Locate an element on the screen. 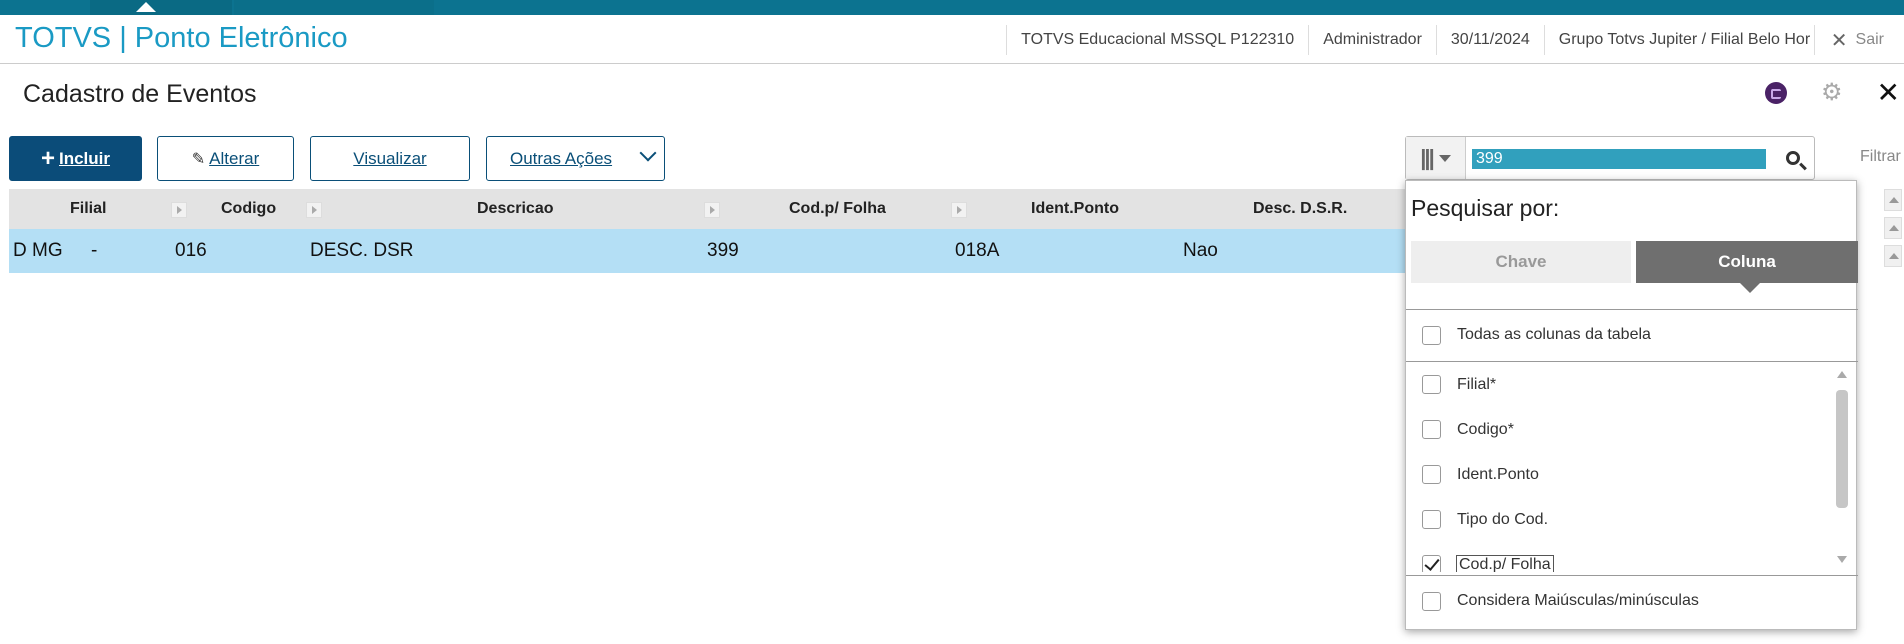 The height and width of the screenshot is (644, 1904). scroll-up-button is located at coordinates (1893, 256).